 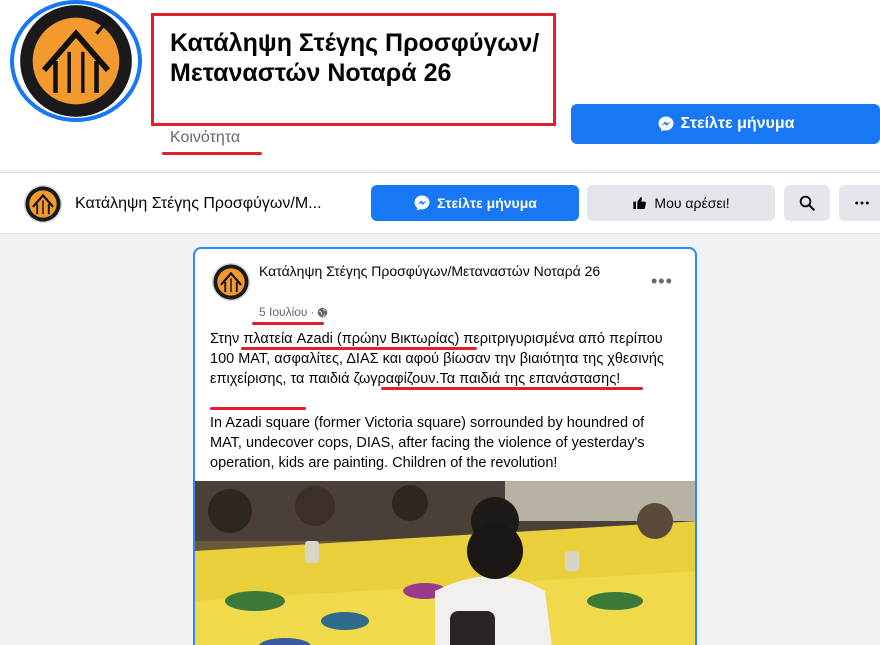 What do you see at coordinates (487, 203) in the screenshot?
I see `sticky-send-message-label: Στείλτε μήνυμα` at bounding box center [487, 203].